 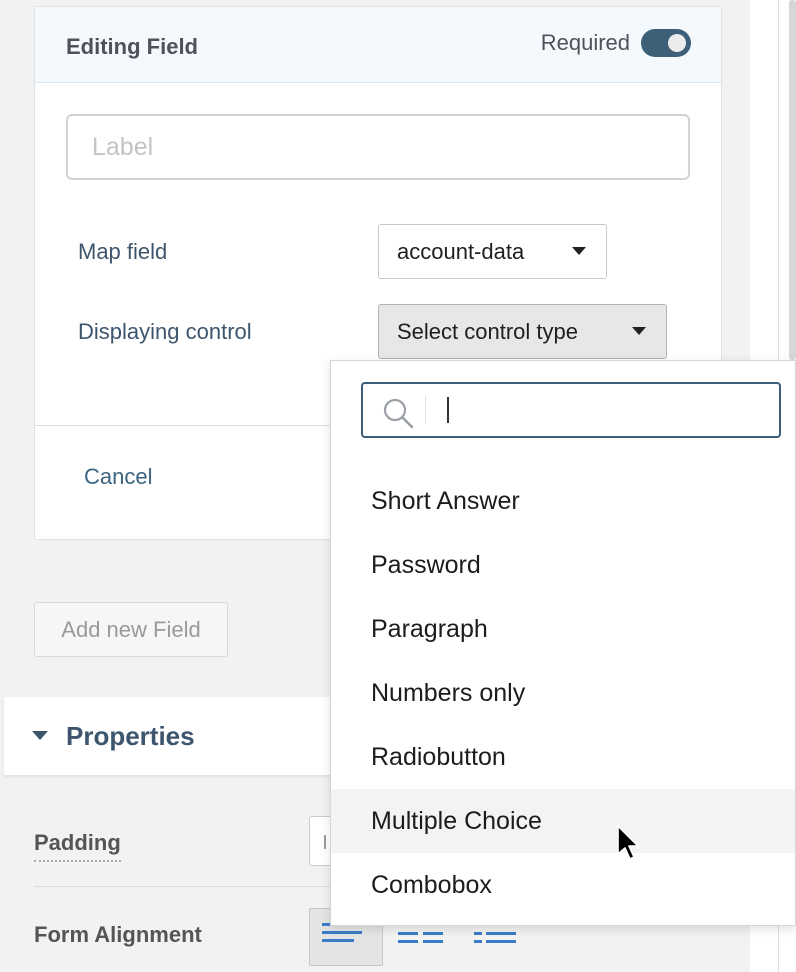 I want to click on toggle-knob, so click(x=677, y=43).